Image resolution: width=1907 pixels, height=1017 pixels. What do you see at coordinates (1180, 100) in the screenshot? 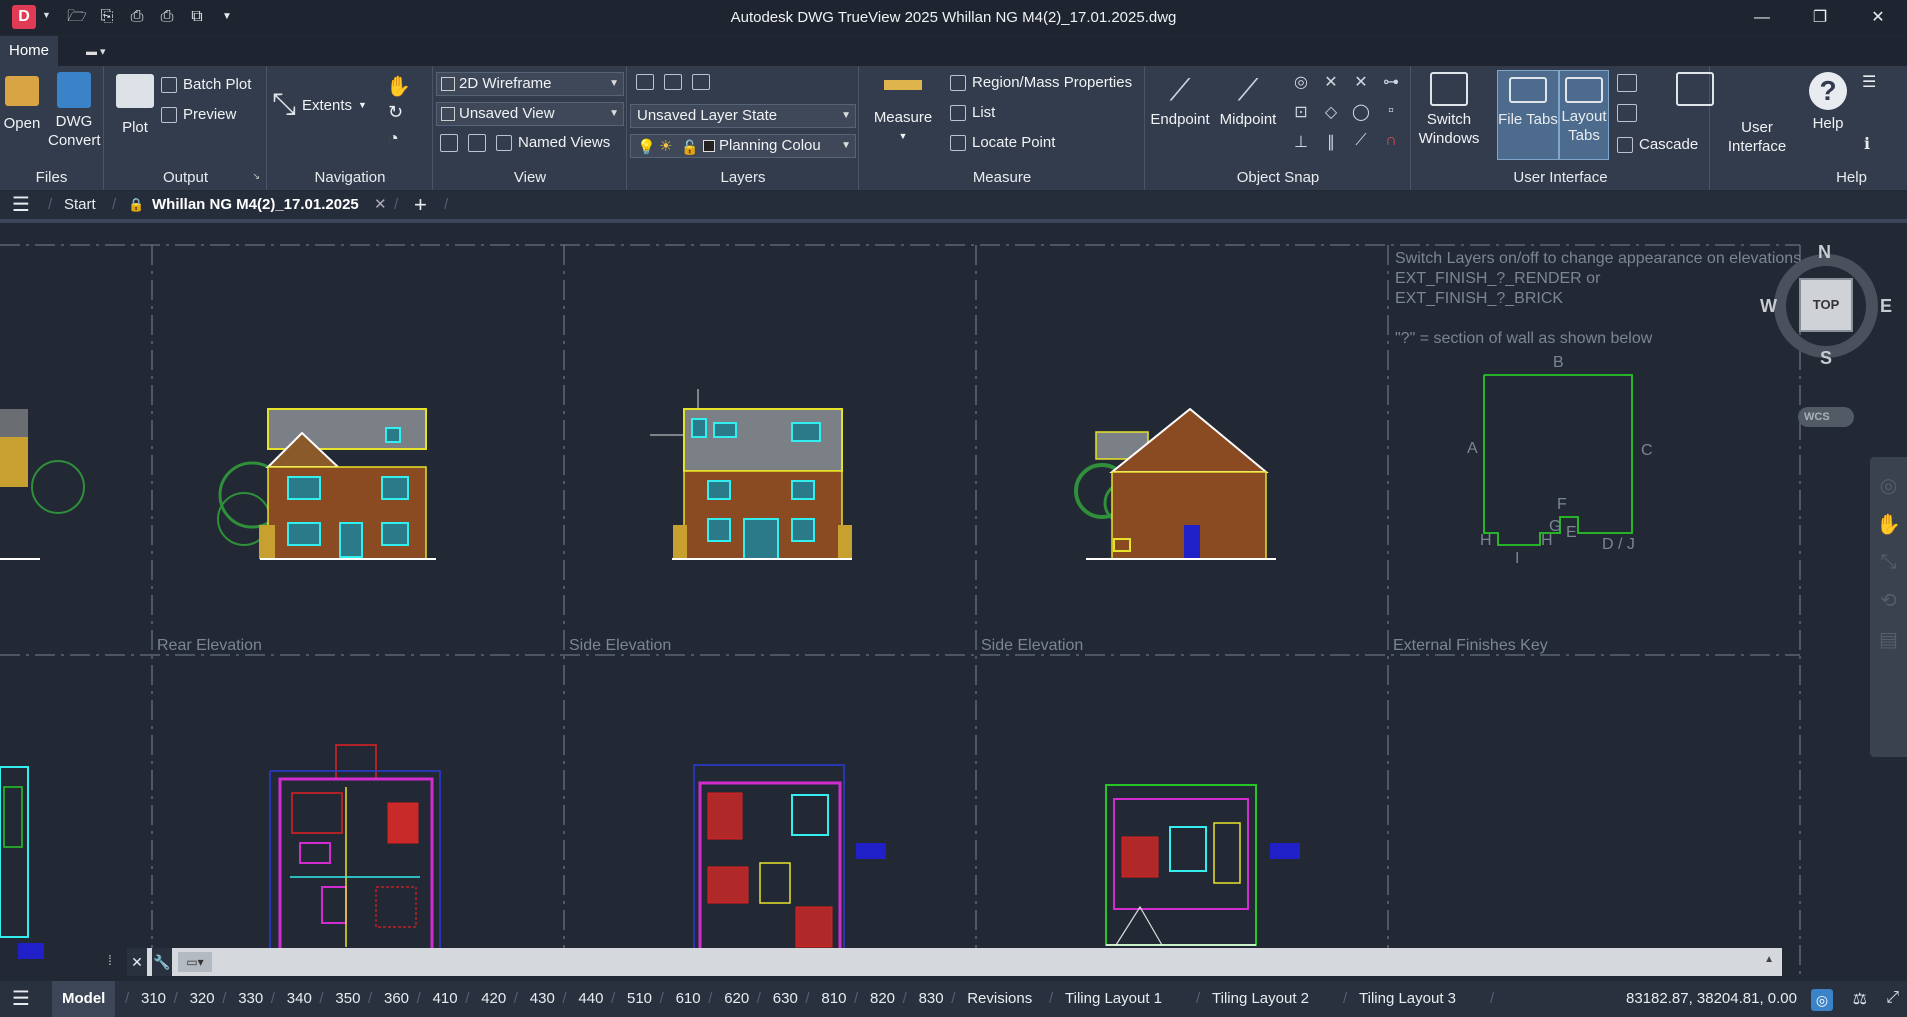
I see `endpoint-snap-button: ⟋ Endpoint` at bounding box center [1180, 100].